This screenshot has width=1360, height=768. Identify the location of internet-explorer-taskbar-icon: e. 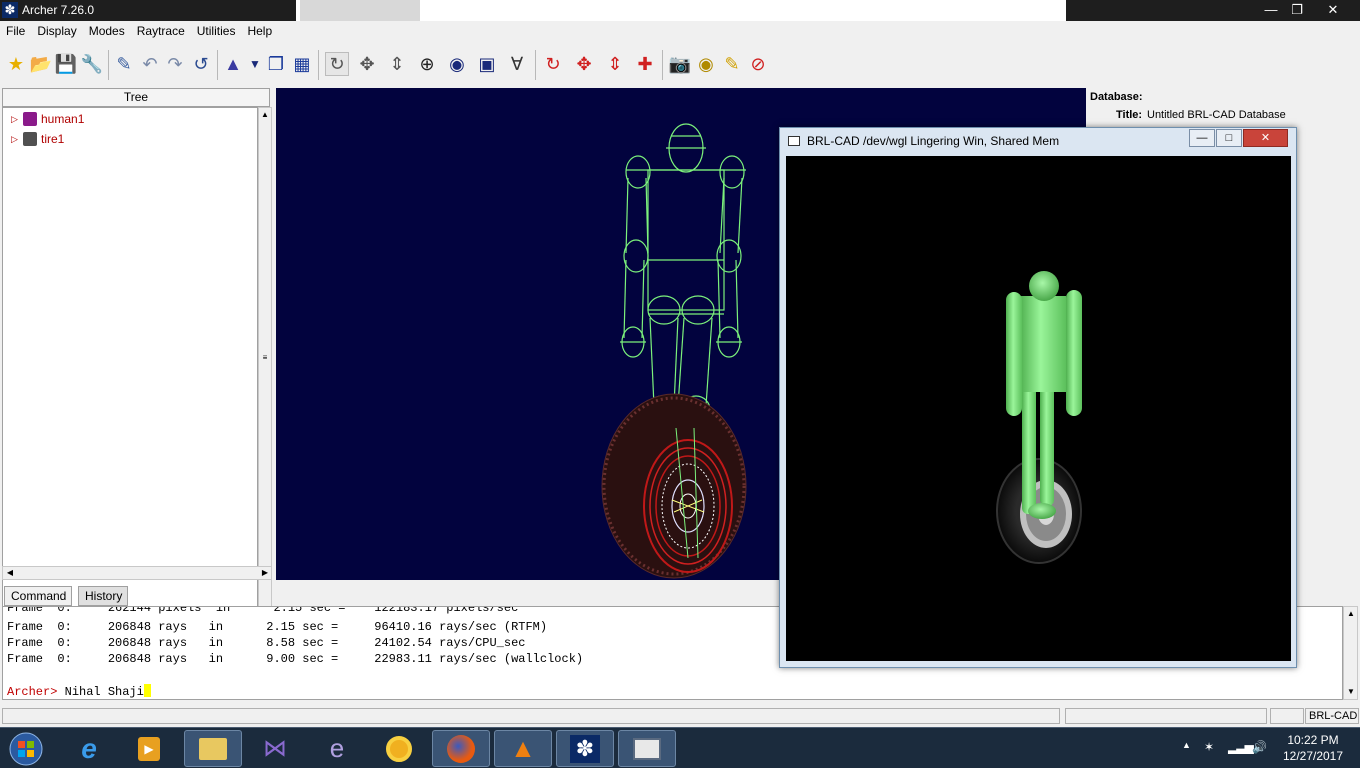
(89, 748).